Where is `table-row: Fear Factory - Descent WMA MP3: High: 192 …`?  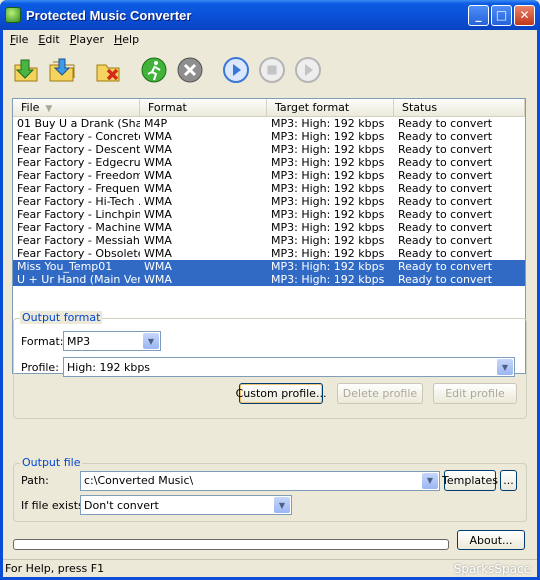
table-row: Fear Factory - Descent WMA MP3: High: 192 … is located at coordinates (269, 149).